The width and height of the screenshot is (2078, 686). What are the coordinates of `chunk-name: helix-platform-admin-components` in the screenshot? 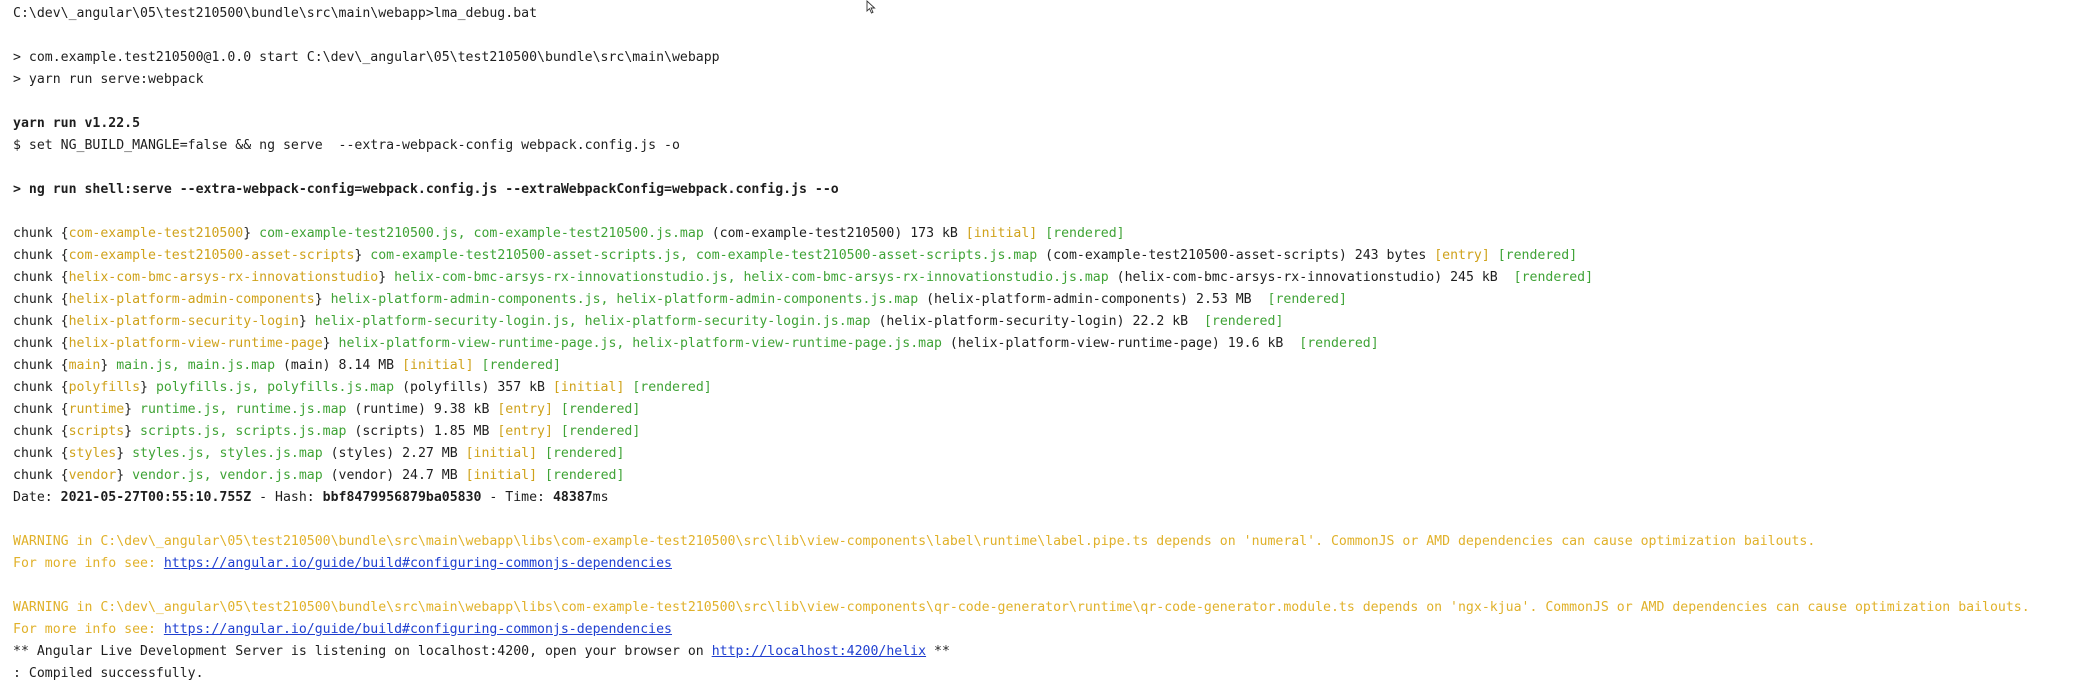 It's located at (191, 299).